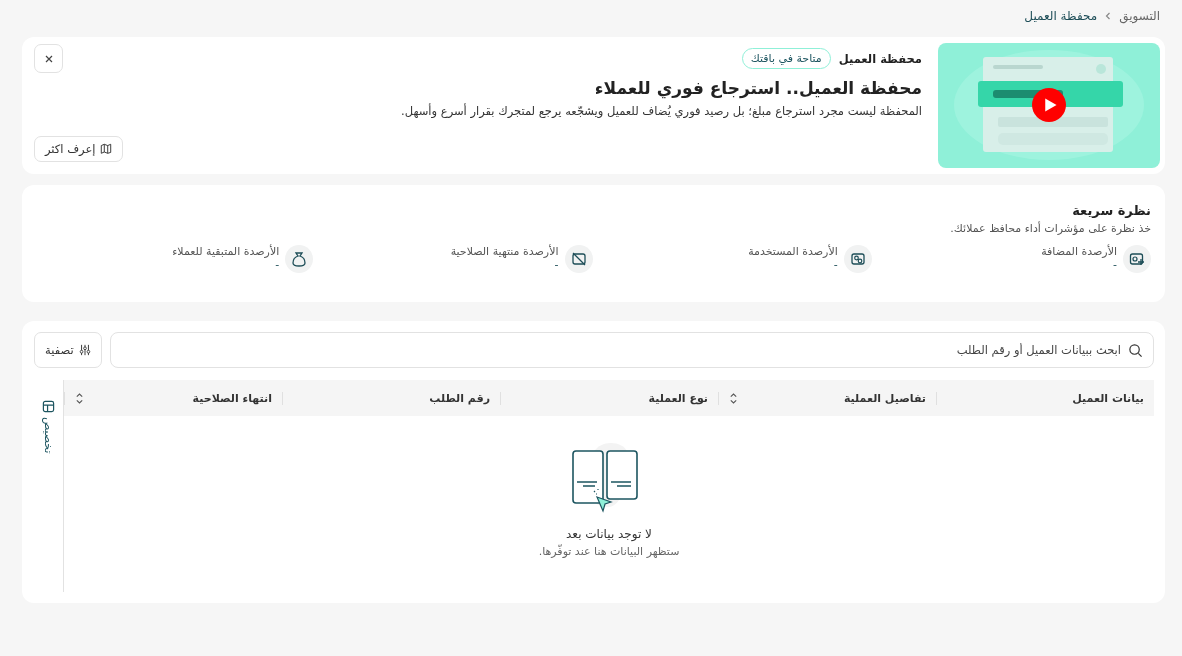  I want to click on table-icon, so click(48, 406).